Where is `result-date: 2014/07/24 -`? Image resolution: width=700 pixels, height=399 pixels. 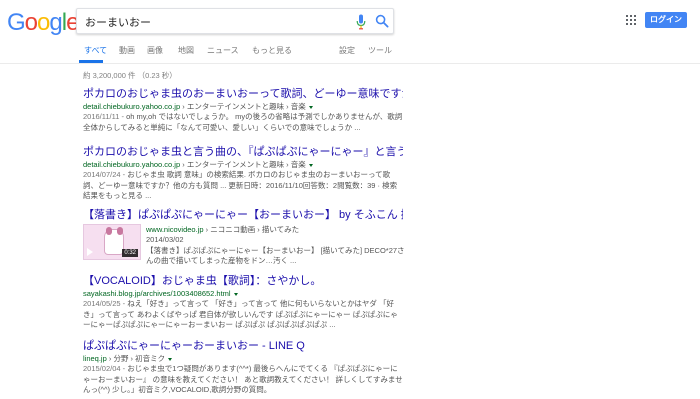 result-date: 2014/07/24 - is located at coordinates (105, 174).